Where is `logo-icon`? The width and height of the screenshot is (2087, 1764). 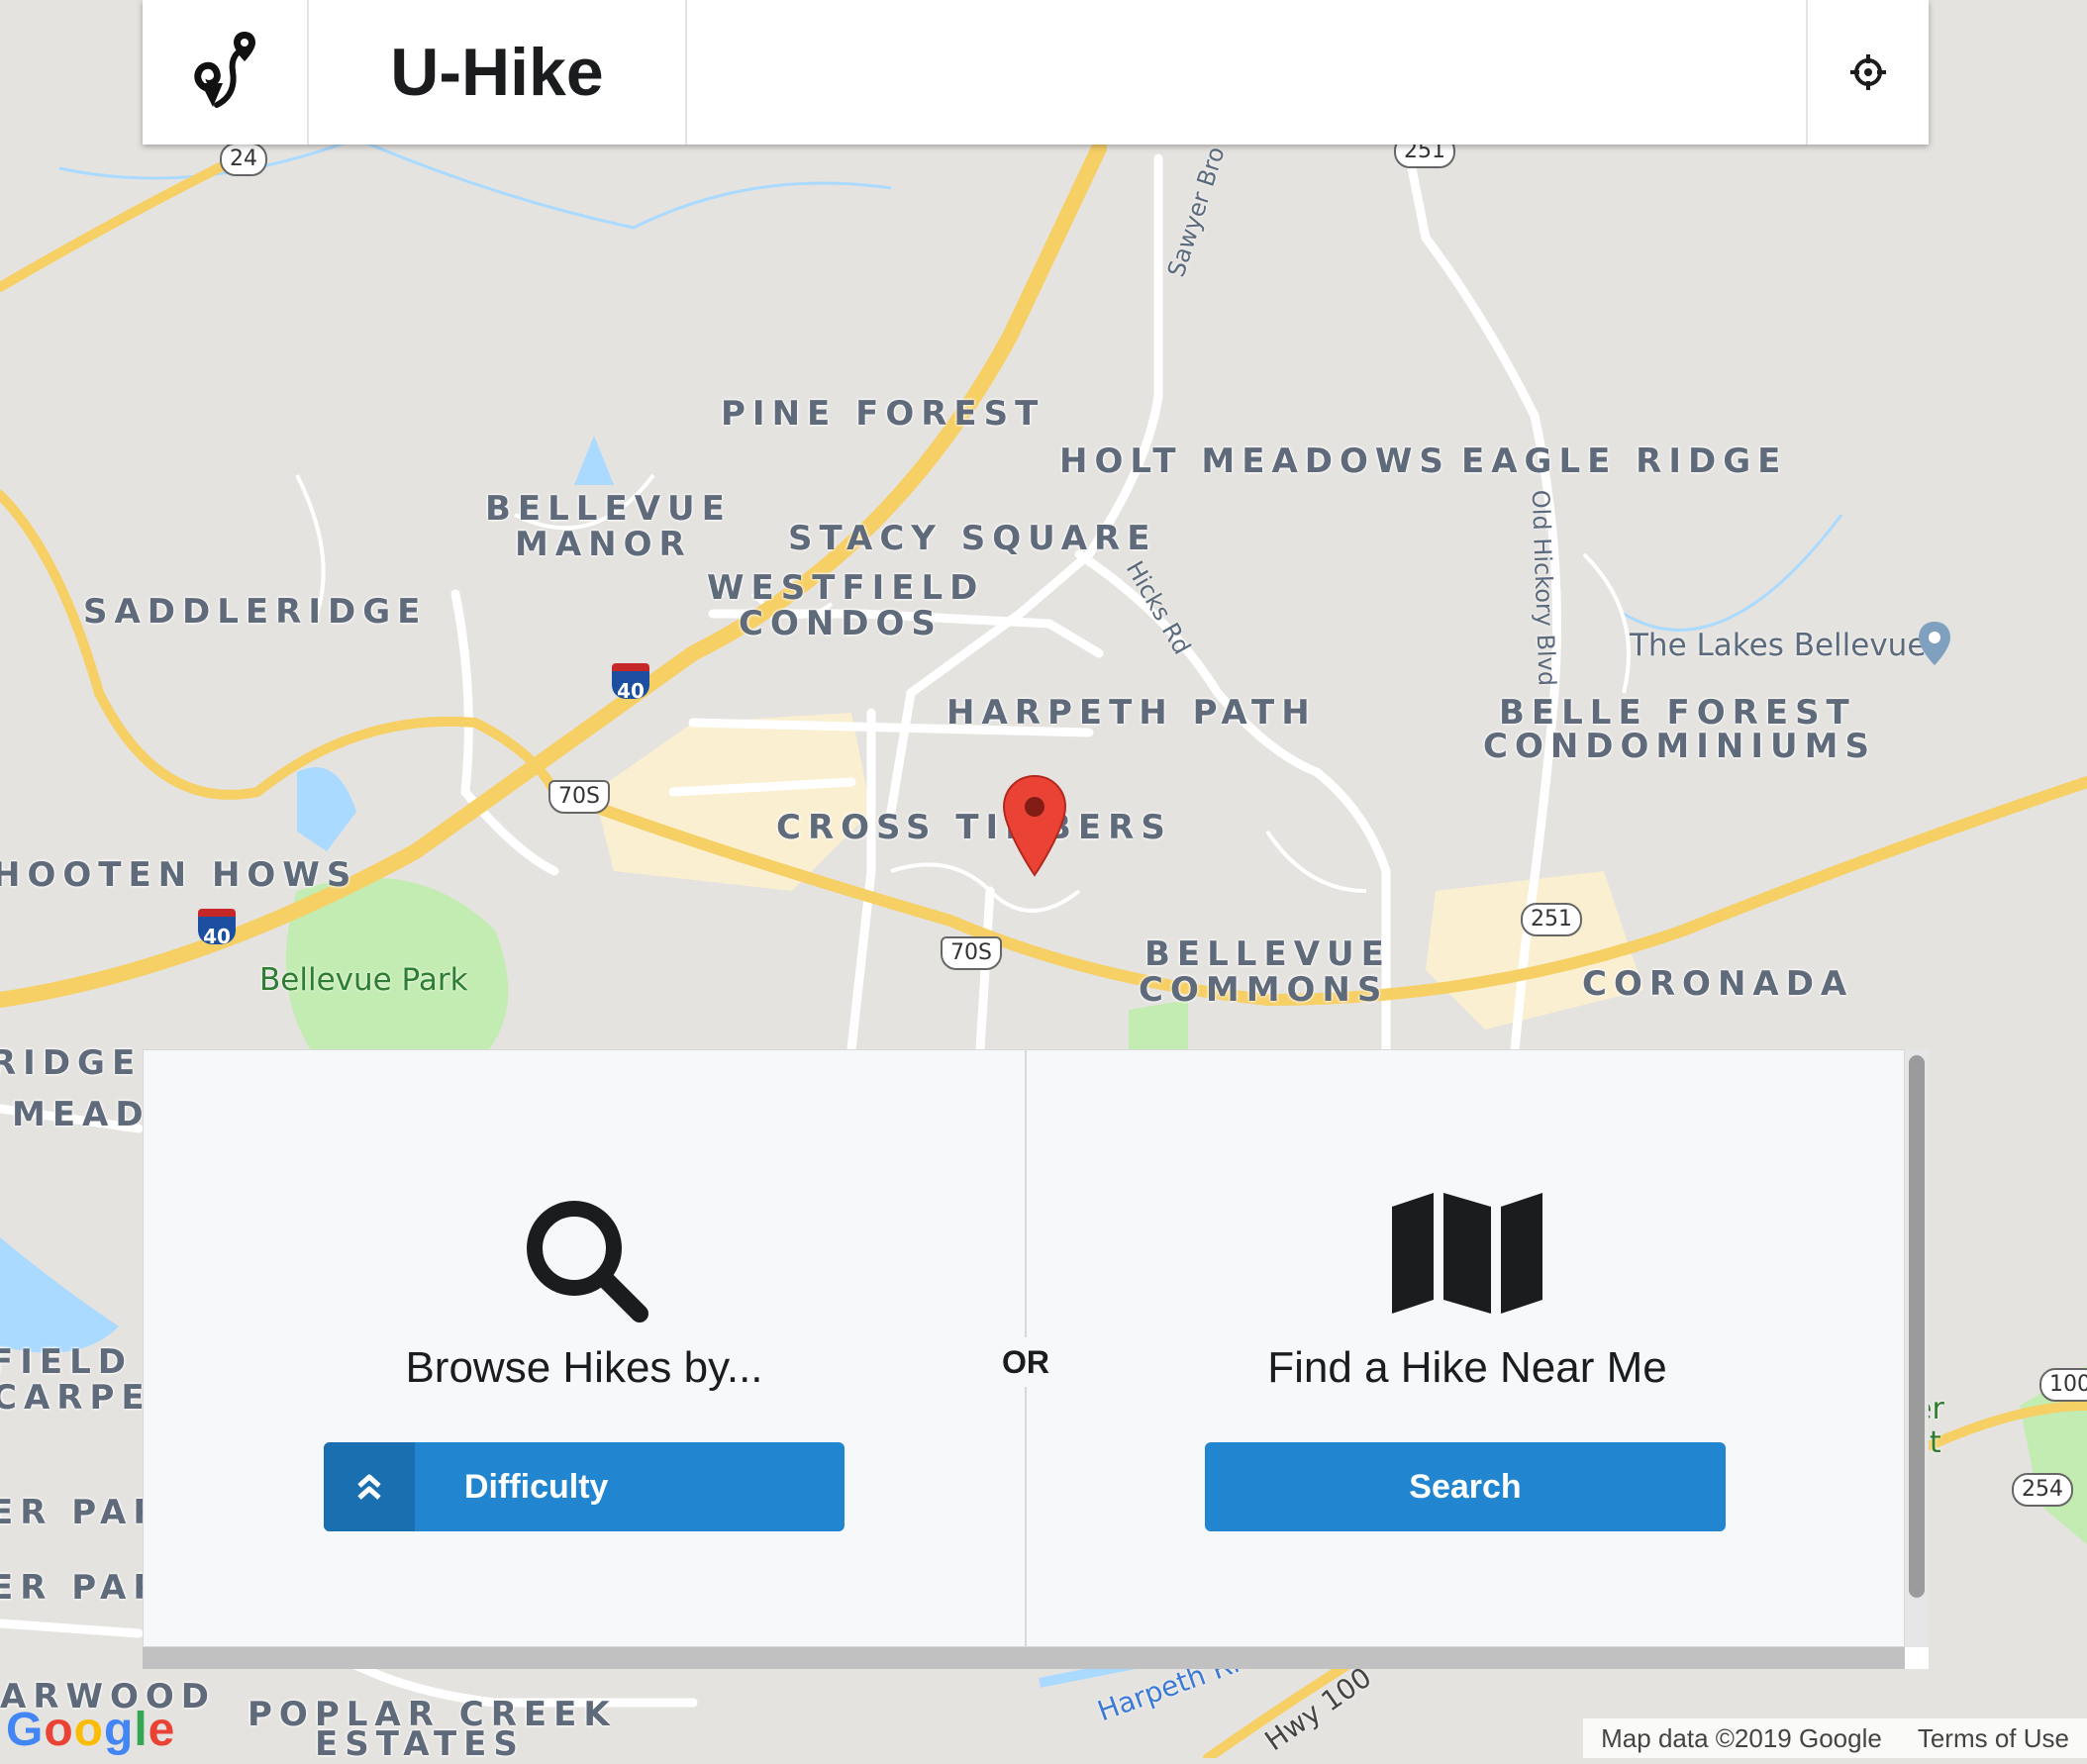
logo-icon is located at coordinates (224, 70).